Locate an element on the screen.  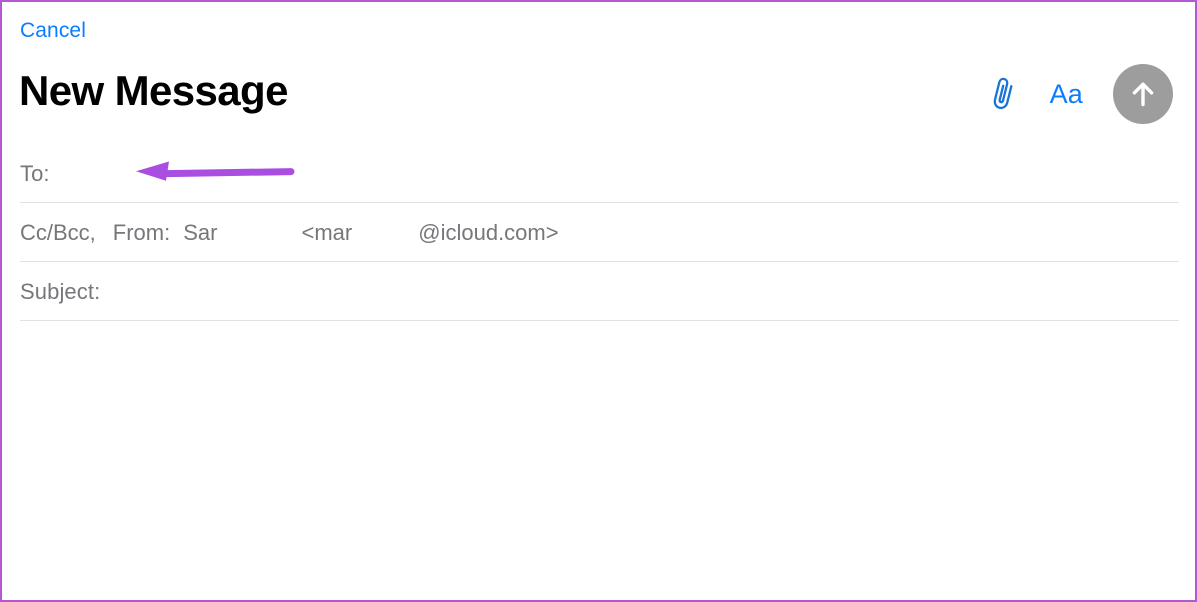
attach-button is located at coordinates (1003, 94).